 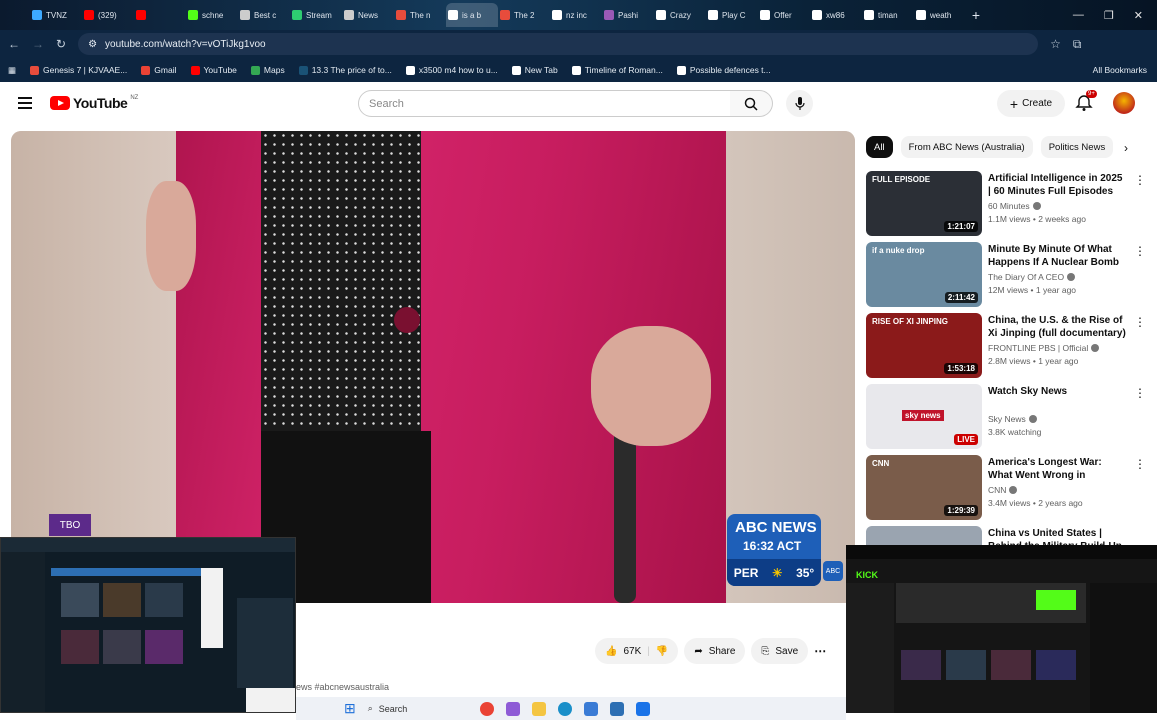 I want to click on video-frame-hand-left, so click(x=171, y=236).